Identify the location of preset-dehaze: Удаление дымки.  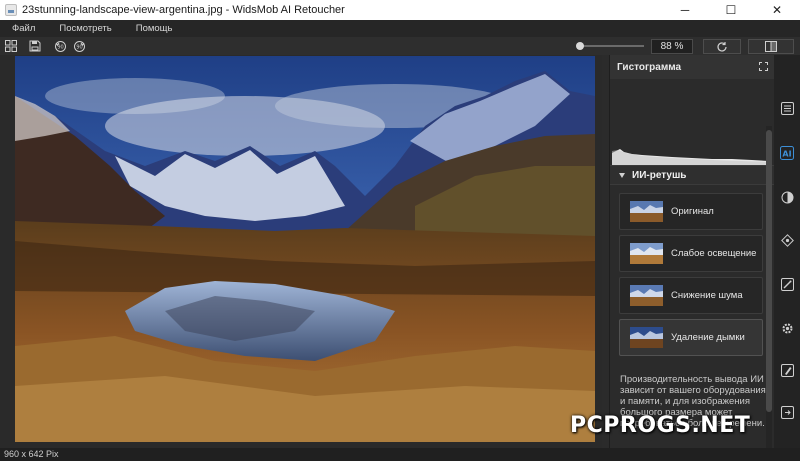
(691, 337).